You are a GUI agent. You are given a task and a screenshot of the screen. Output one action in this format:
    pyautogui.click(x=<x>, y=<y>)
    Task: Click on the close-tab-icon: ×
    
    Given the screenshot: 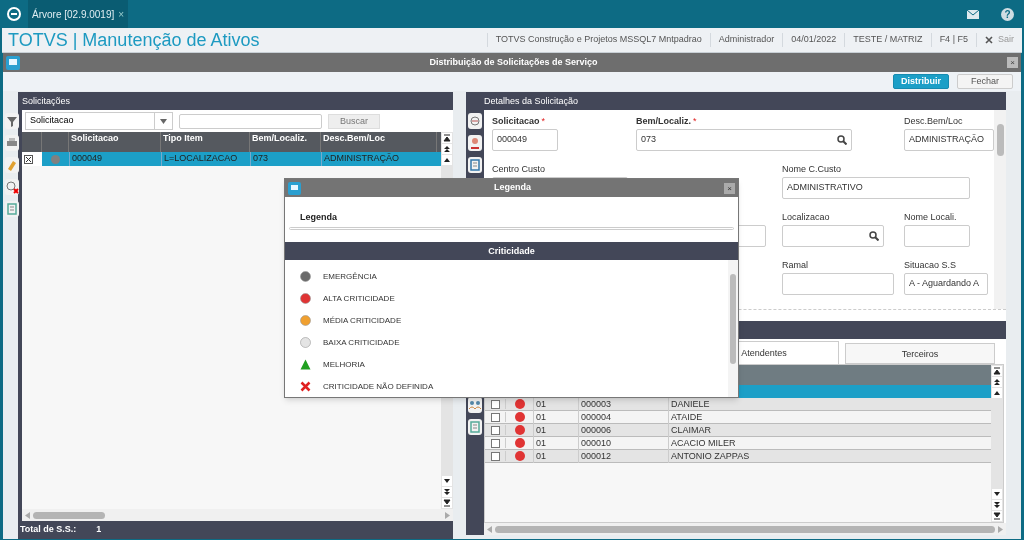 What is the action you would take?
    pyautogui.click(x=121, y=14)
    